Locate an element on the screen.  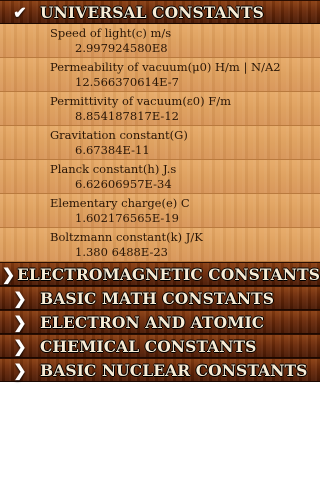
constant-value: 1.380 6488E-23 is located at coordinates (121, 252).